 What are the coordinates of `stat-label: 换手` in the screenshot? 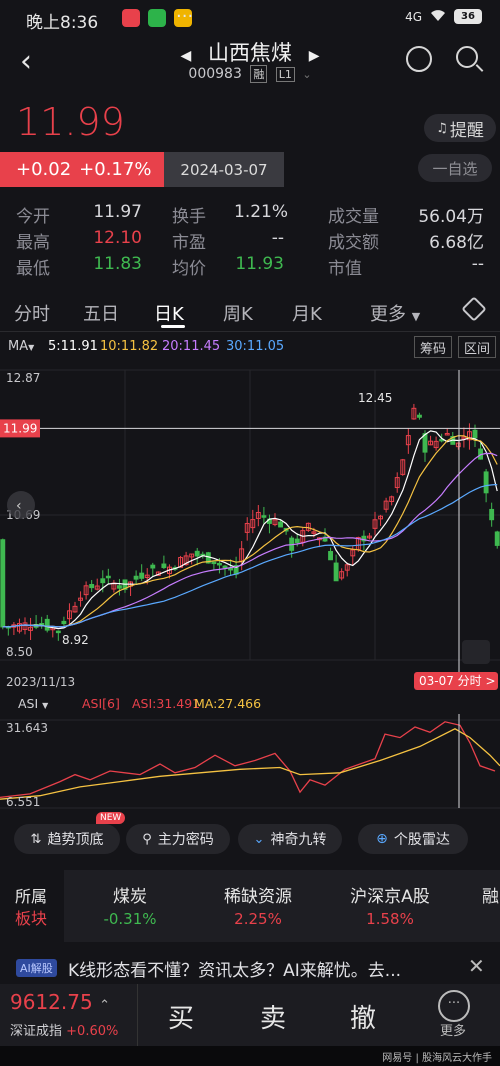 It's located at (189, 217).